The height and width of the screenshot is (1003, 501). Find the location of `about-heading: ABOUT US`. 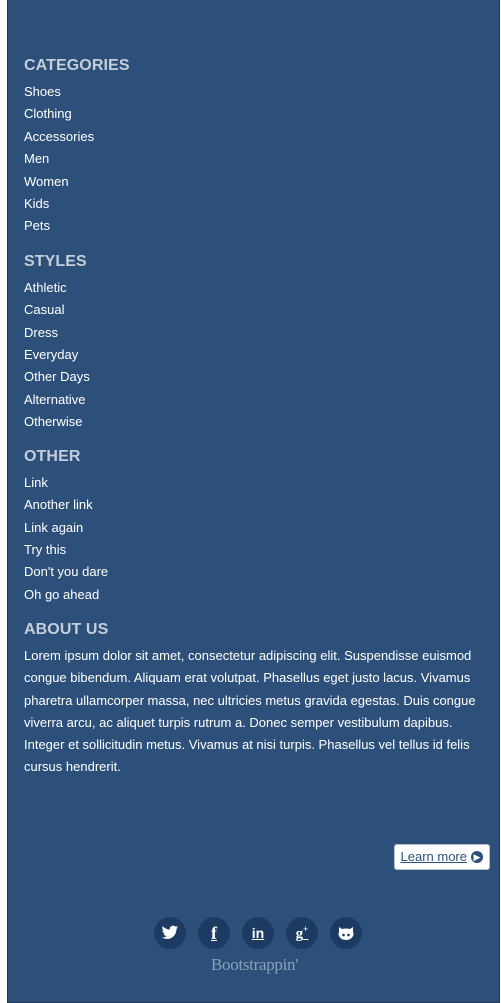

about-heading: ABOUT US is located at coordinates (66, 630).